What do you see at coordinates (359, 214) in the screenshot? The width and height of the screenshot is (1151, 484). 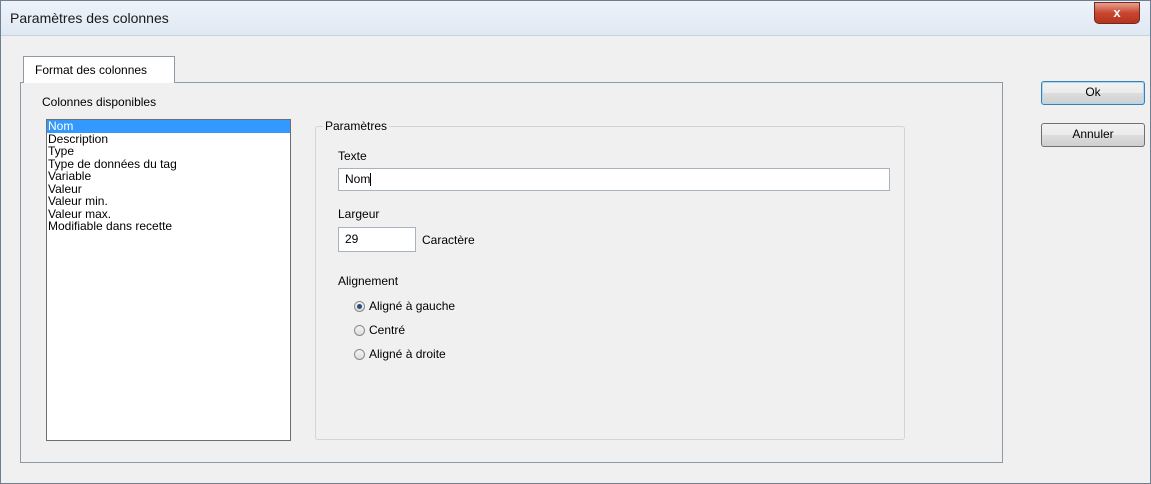 I see `width-label: Largeur` at bounding box center [359, 214].